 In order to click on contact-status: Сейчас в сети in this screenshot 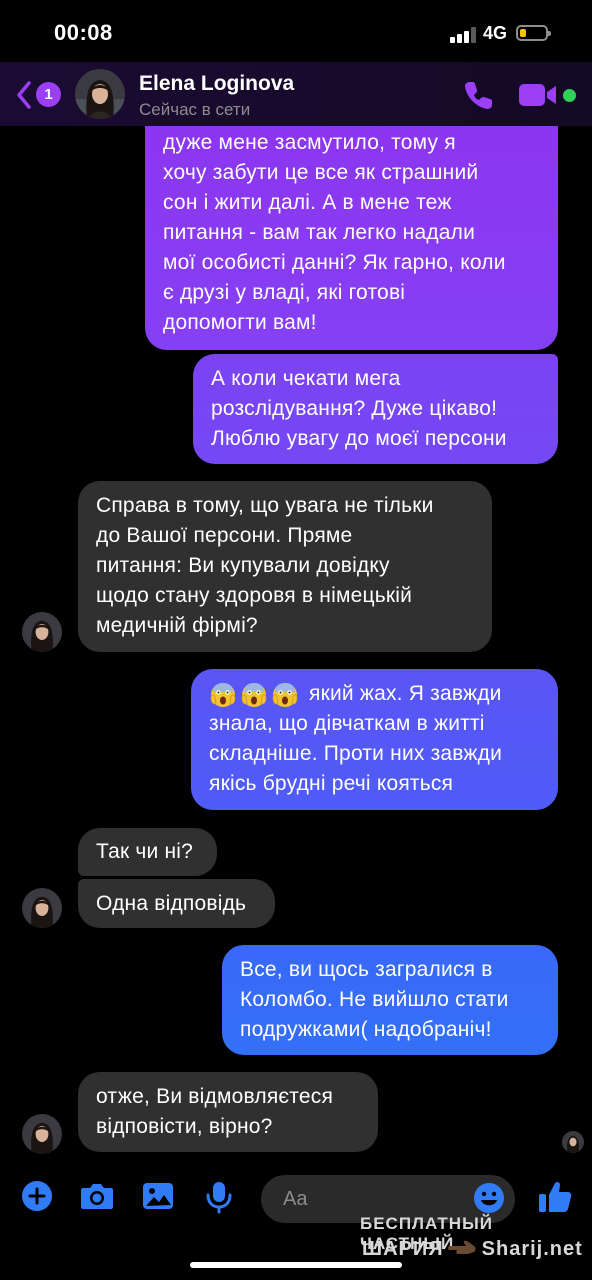, I will do `click(195, 109)`.